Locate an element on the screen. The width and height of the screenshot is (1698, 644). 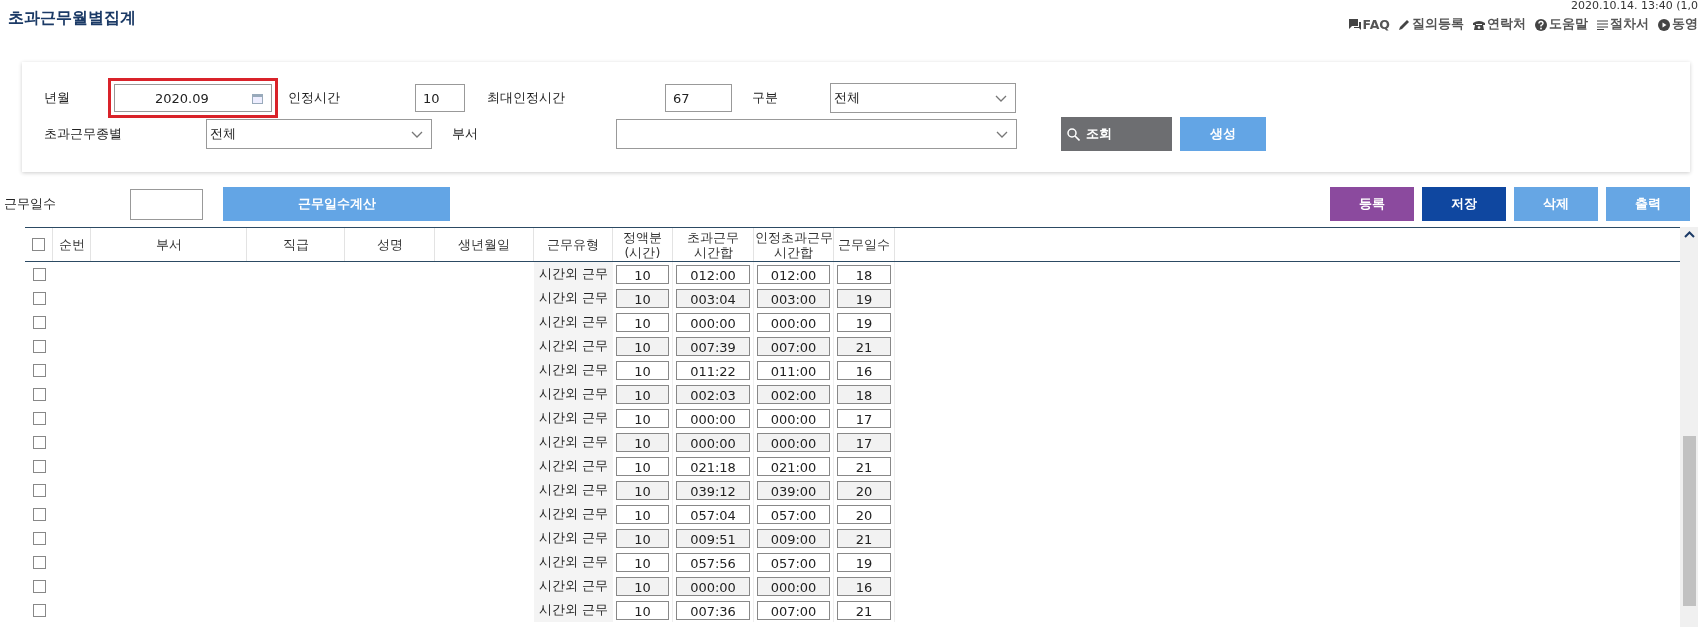
overtime-total-input: 003:04 is located at coordinates (713, 298).